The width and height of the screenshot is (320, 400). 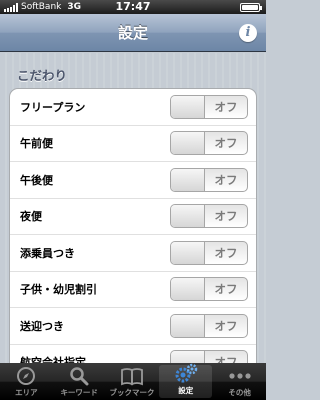 What do you see at coordinates (239, 392) in the screenshot?
I see `tab-label: その他` at bounding box center [239, 392].